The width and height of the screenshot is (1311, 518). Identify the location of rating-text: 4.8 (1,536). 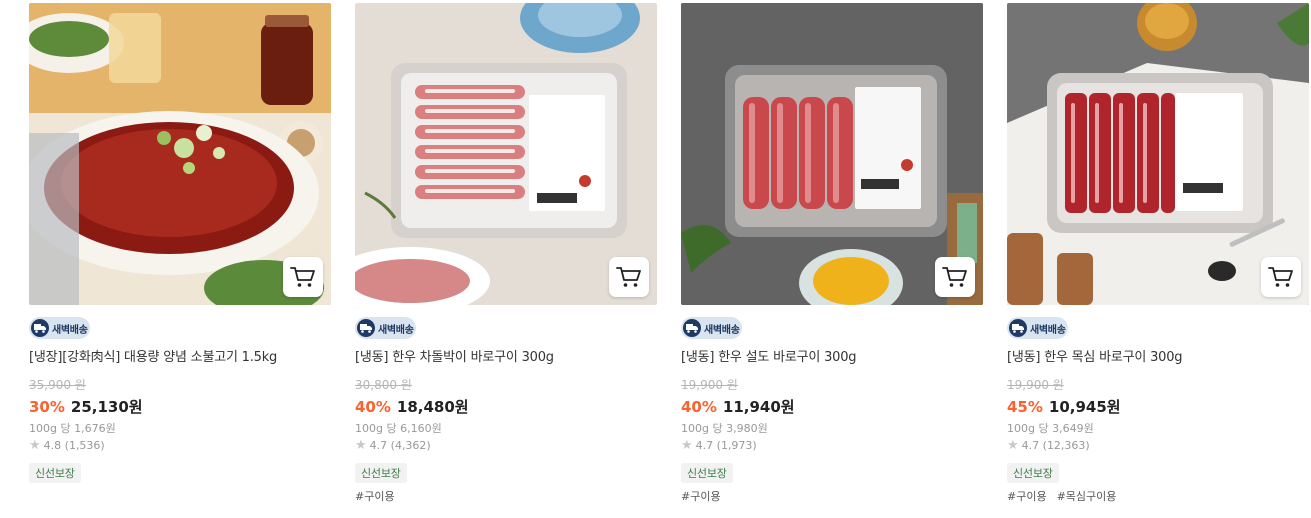
(74, 445).